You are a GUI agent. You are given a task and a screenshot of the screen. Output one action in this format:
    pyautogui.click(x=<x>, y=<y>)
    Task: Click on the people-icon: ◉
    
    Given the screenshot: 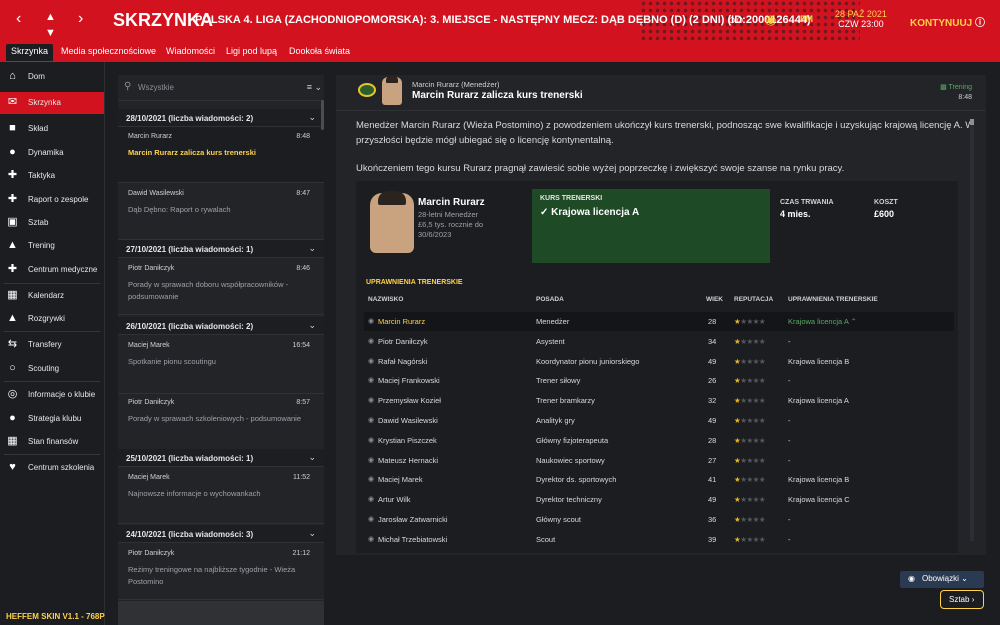 What is the action you would take?
    pyautogui.click(x=911, y=578)
    